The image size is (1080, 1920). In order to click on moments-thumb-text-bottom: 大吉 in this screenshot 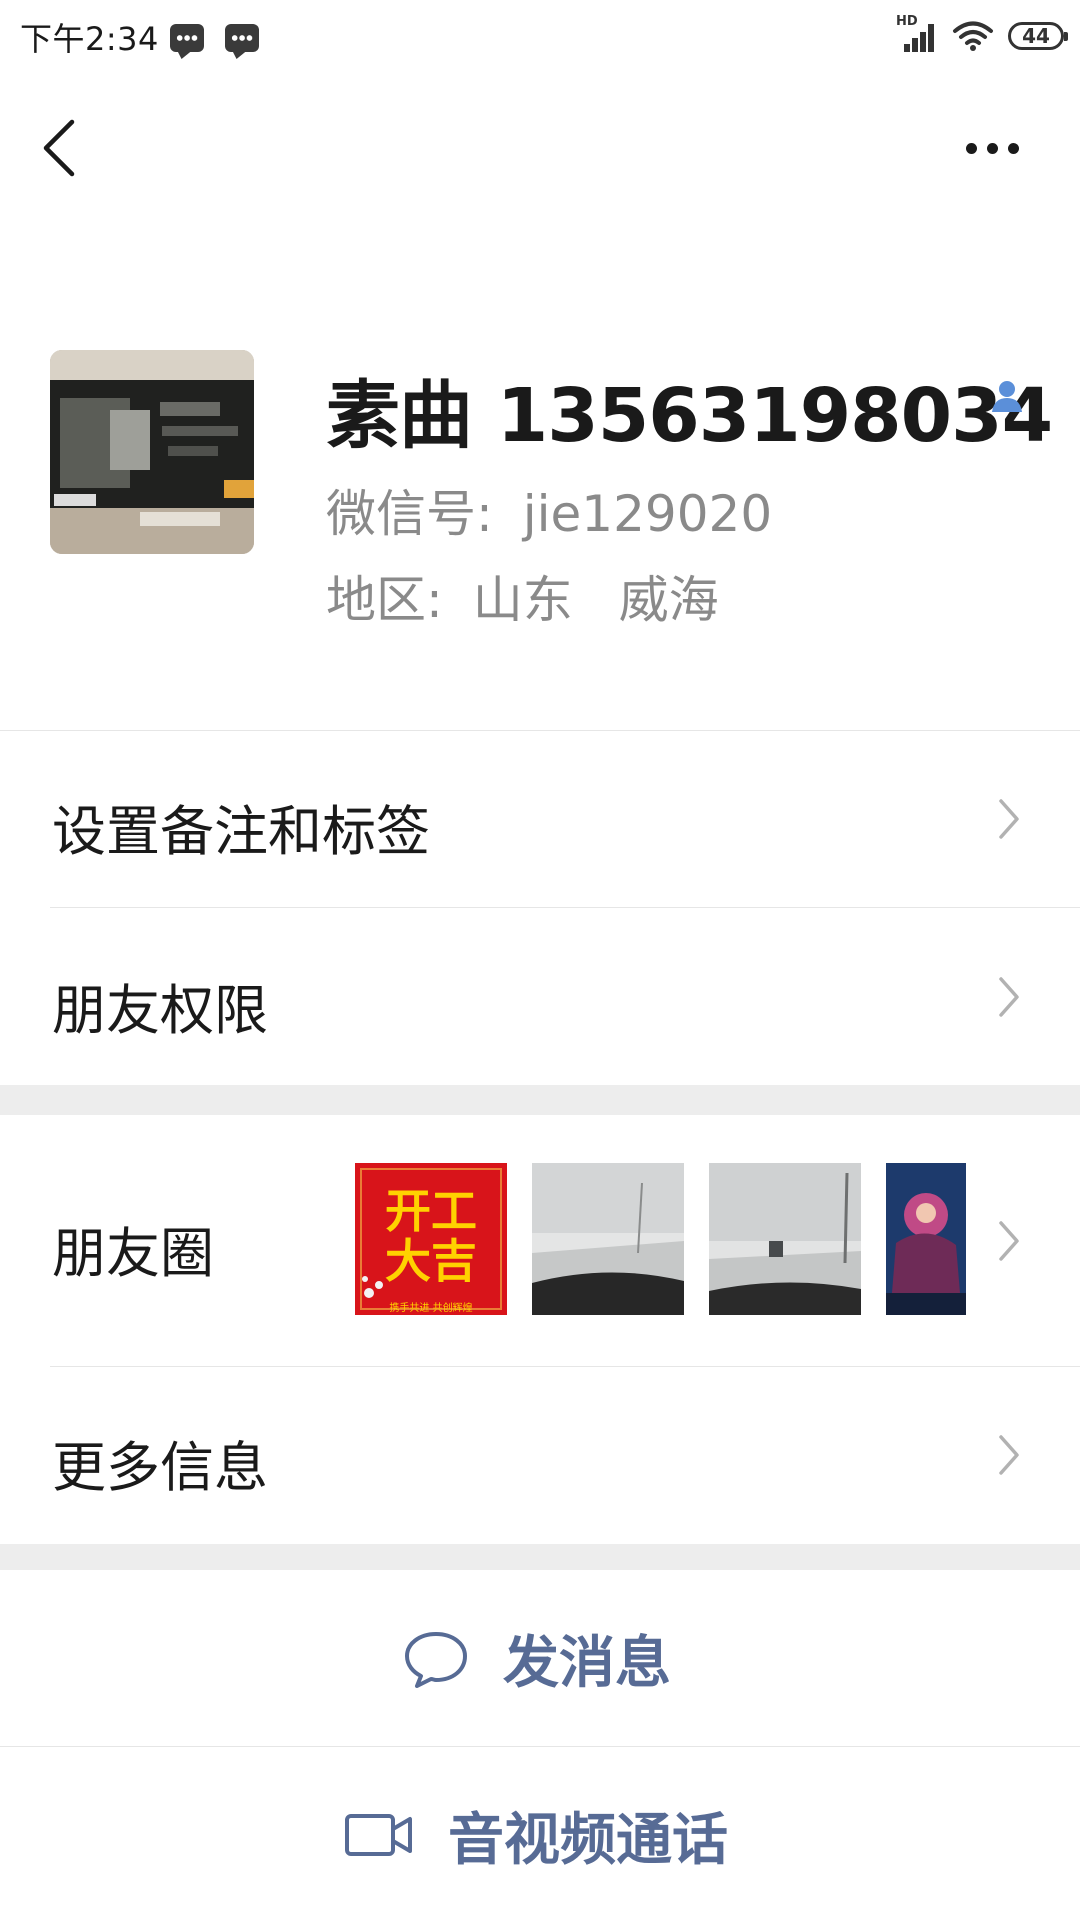, I will do `click(431, 1261)`.